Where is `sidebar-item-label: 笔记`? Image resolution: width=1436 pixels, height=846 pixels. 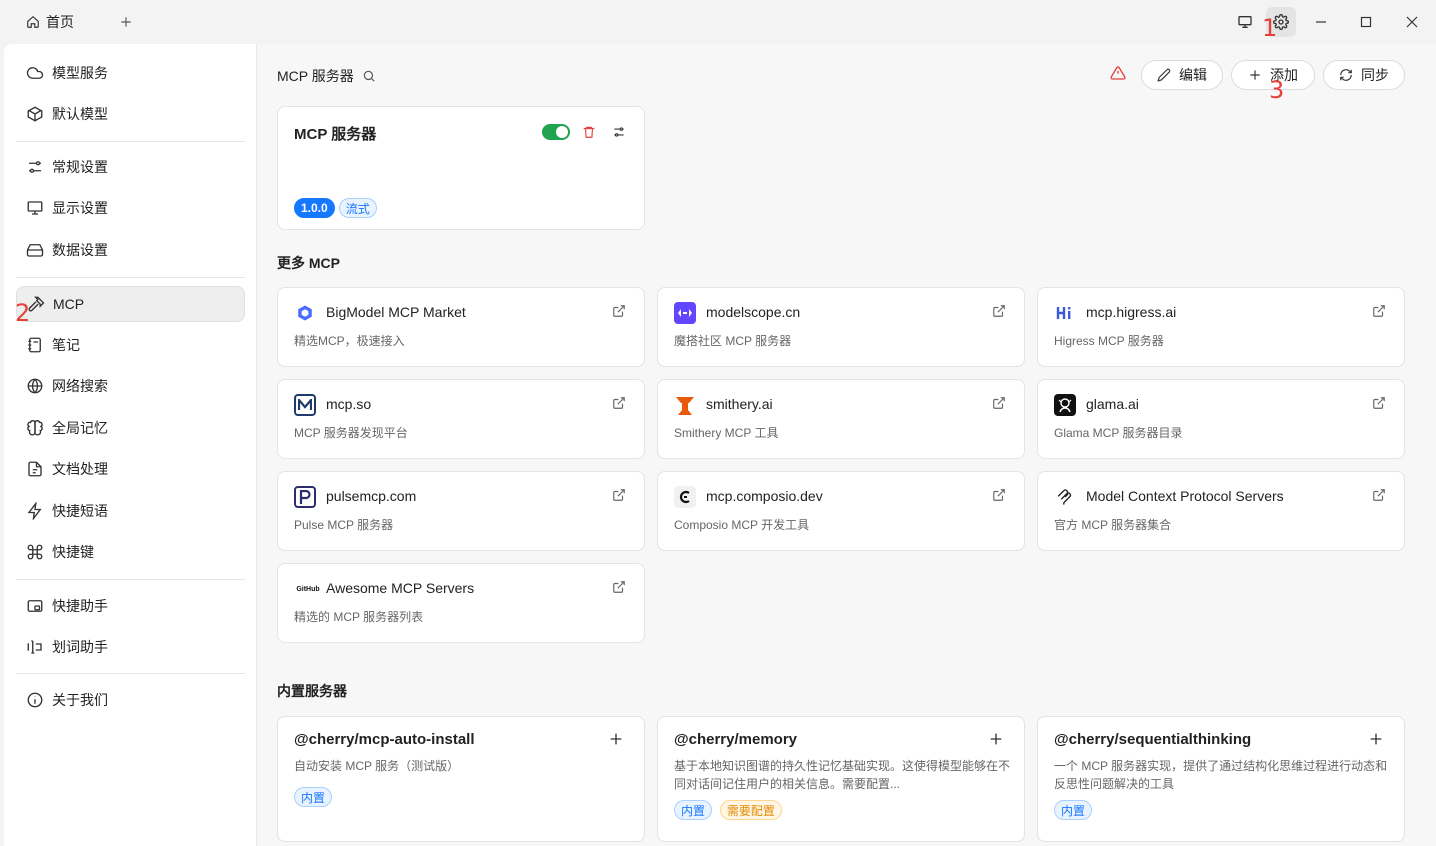
sidebar-item-label: 笔记 is located at coordinates (66, 345).